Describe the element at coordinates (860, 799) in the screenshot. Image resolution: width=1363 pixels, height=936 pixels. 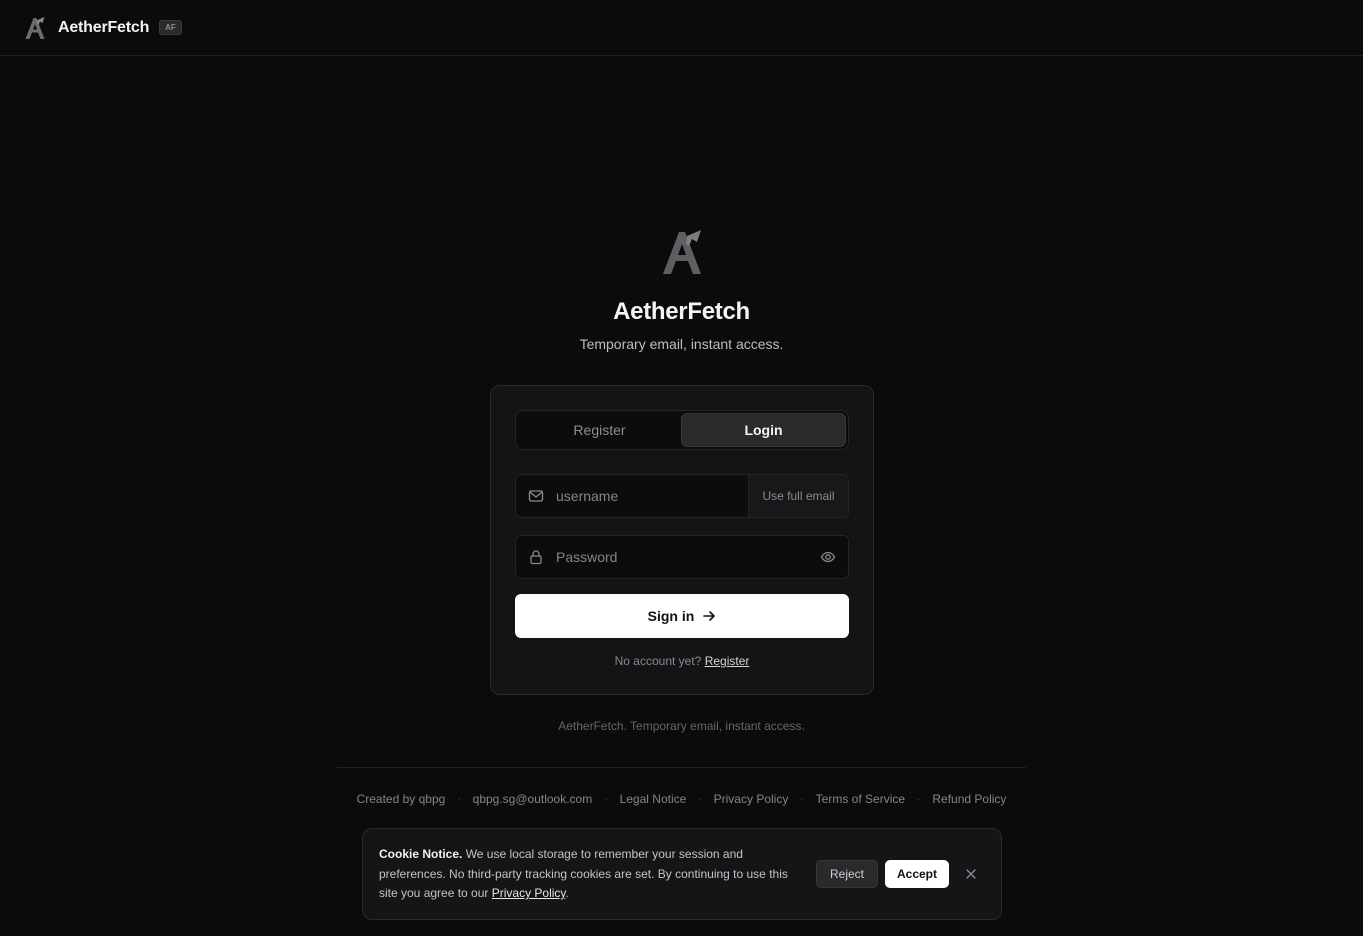
I see `footer-link-terms-of-service: Terms of Service` at that location.